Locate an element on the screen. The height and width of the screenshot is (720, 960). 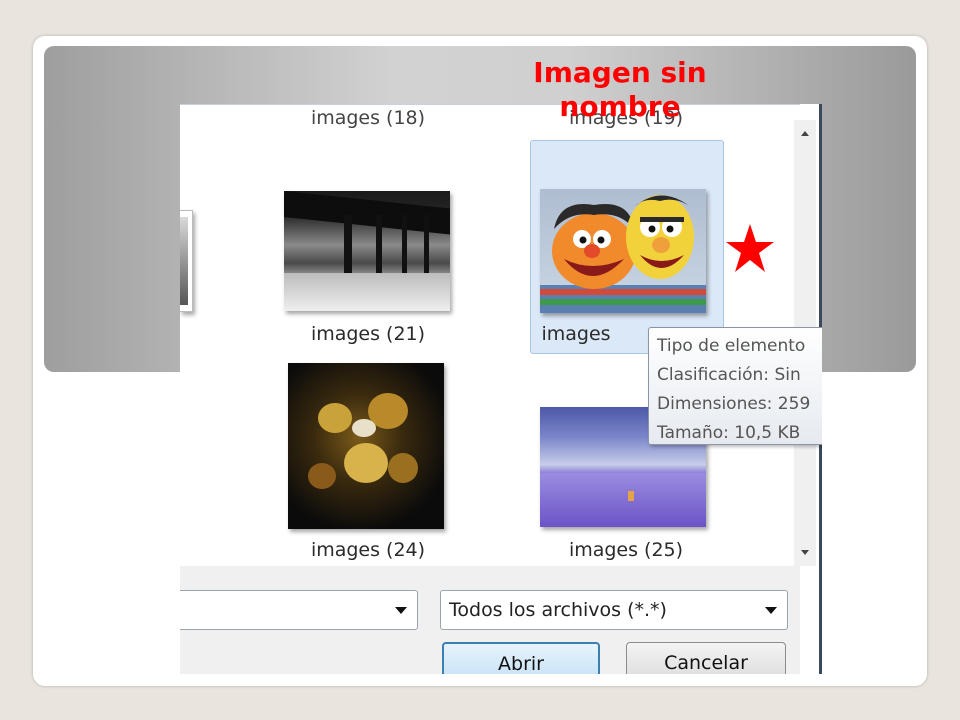
cancel-button: Cancelar is located at coordinates (706, 658).